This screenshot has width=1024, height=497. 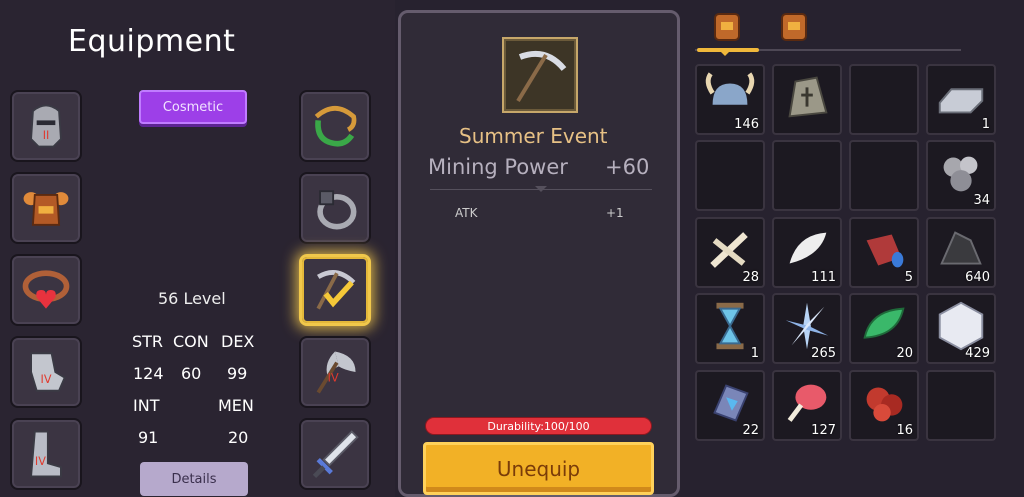 I want to click on inventory-slot: 640, so click(x=961, y=252).